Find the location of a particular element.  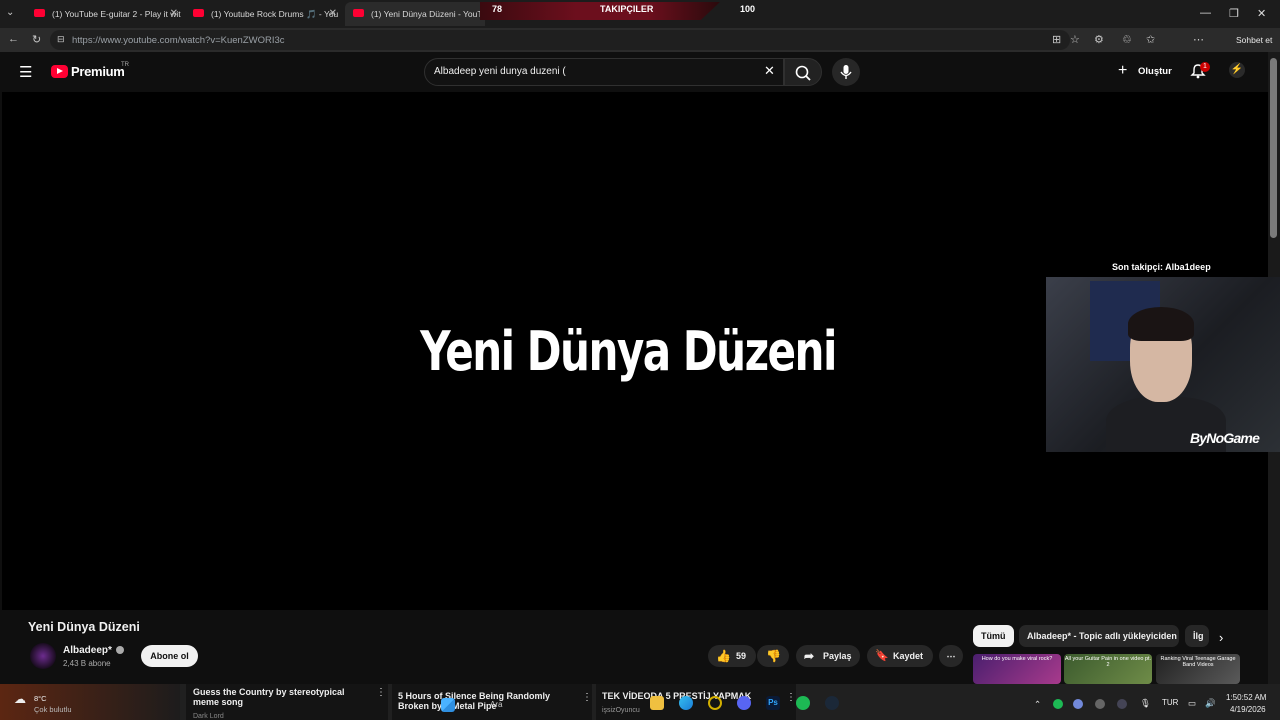

chip-all: Tümü is located at coordinates (993, 636).